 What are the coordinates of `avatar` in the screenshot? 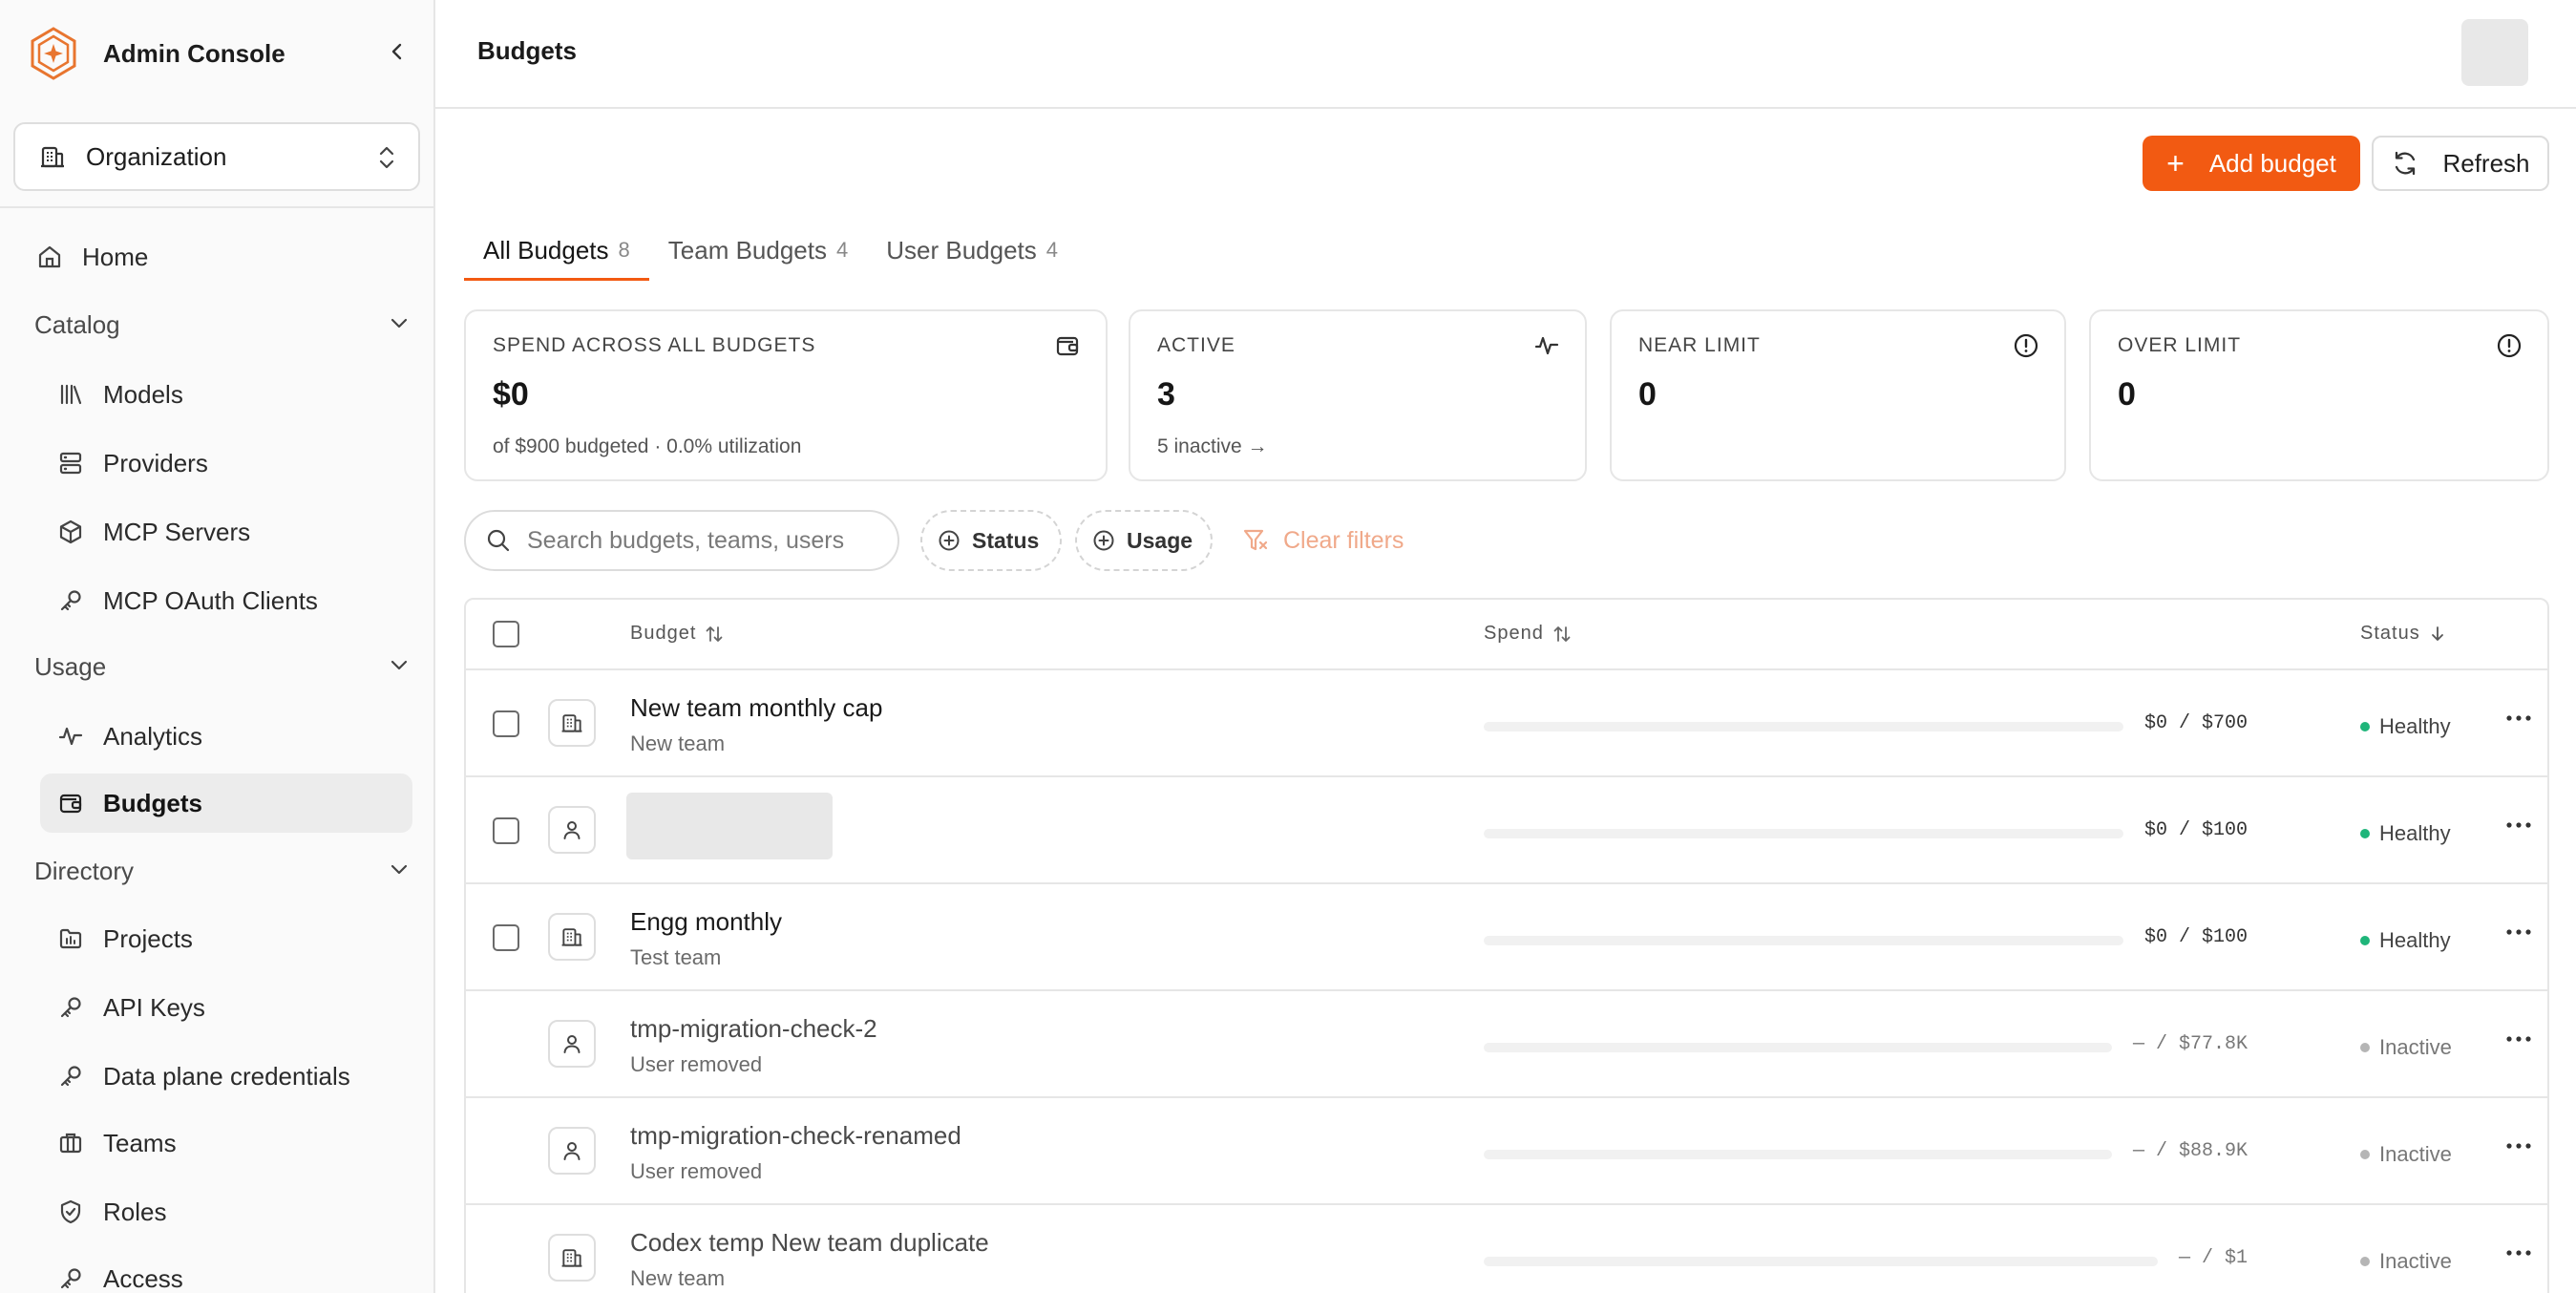 It's located at (2494, 52).